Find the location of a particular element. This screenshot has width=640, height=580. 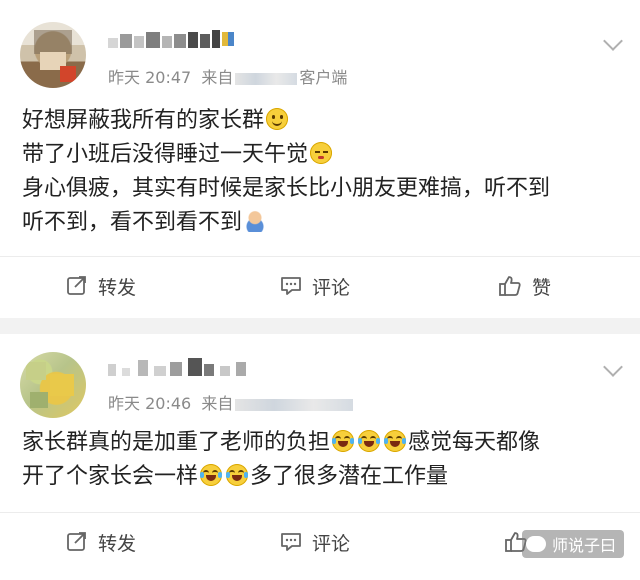

watermark: 师说子曰 is located at coordinates (572, 544).